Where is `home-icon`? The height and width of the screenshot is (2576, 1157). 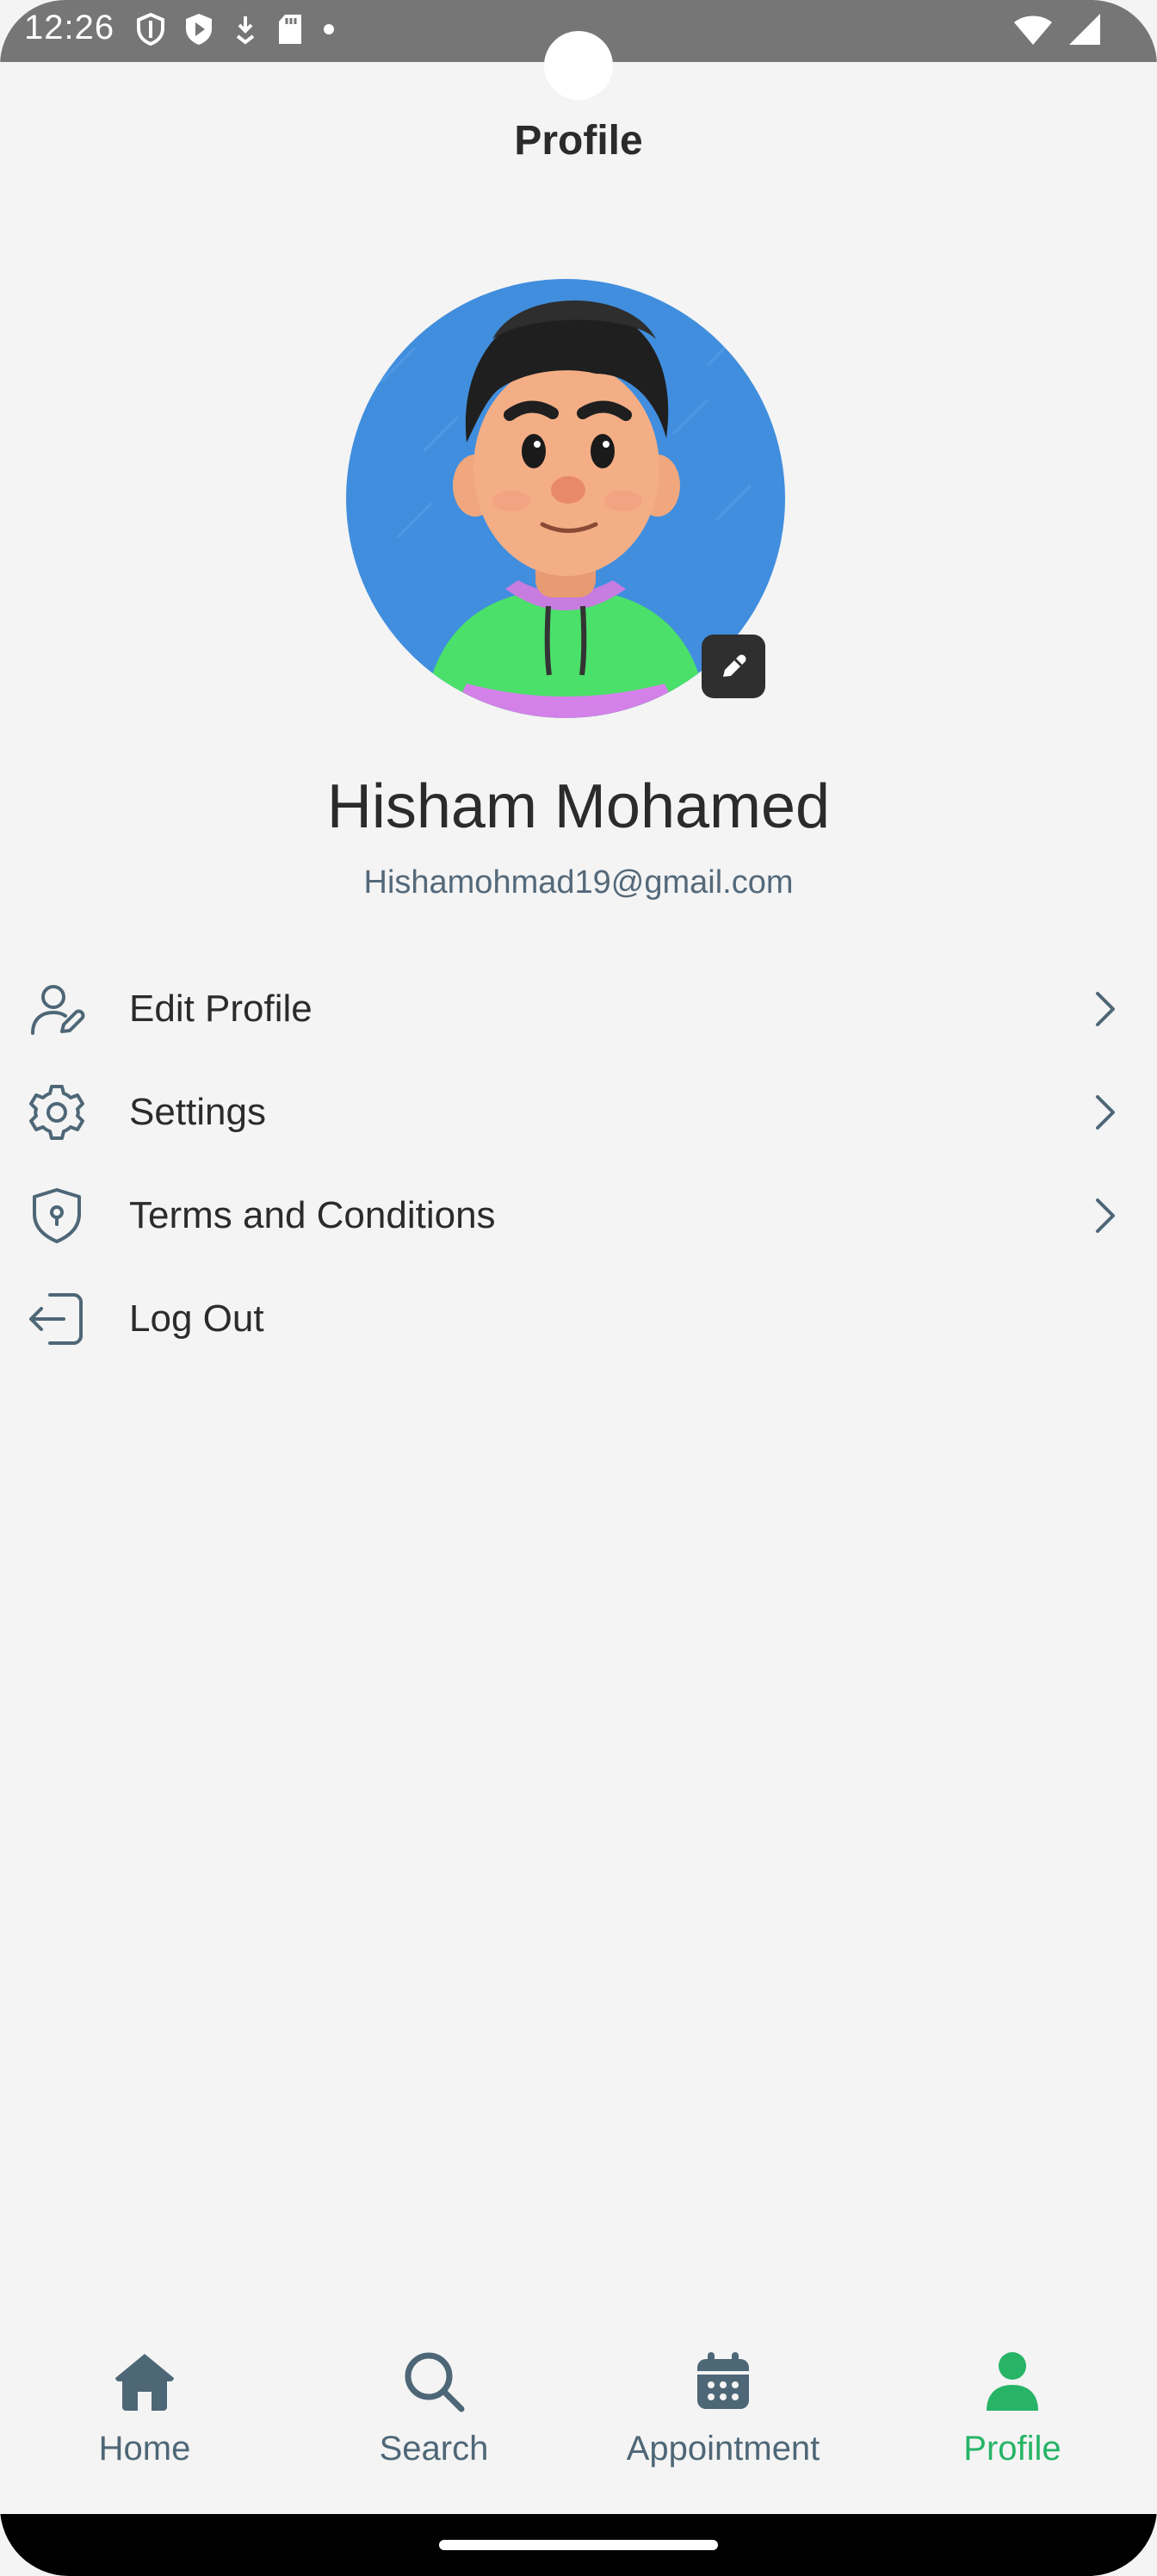 home-icon is located at coordinates (145, 2381).